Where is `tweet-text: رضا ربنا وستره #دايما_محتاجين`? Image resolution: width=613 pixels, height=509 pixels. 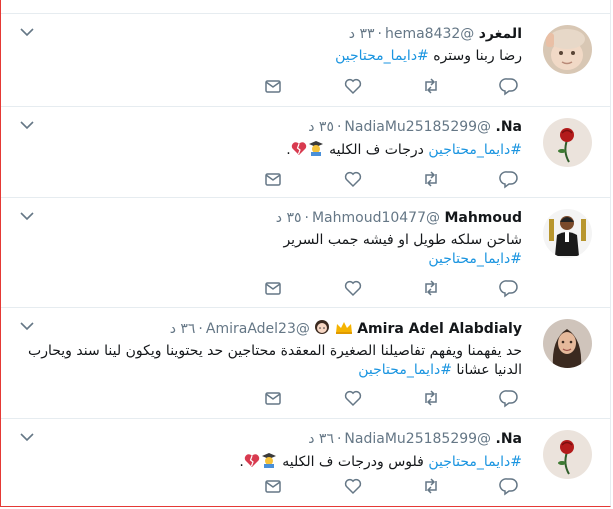
tweet-text: رضا ربنا وستره #دايما_محتاجين is located at coordinates (264, 56).